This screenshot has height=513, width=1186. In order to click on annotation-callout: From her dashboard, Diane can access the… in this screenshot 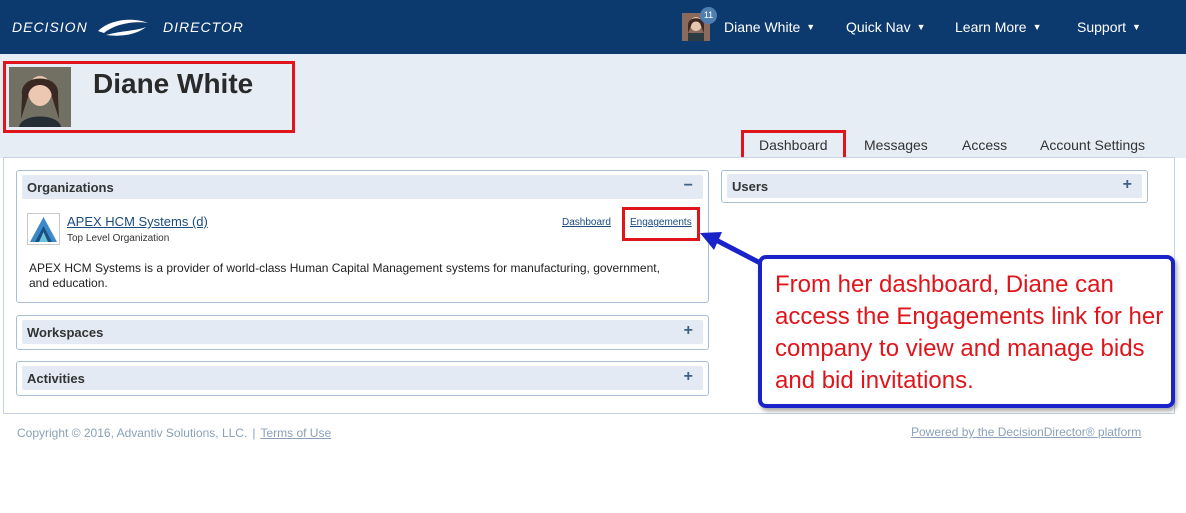, I will do `click(966, 331)`.